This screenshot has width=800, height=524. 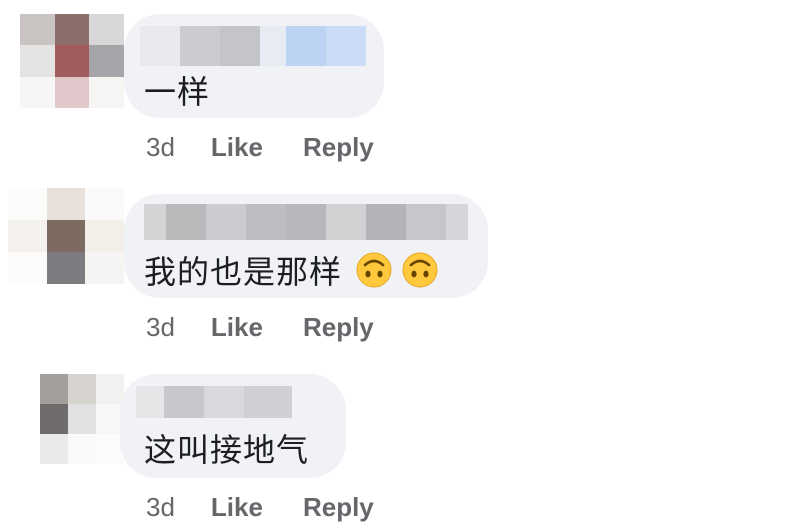 What do you see at coordinates (243, 272) in the screenshot?
I see `comment-text-label: 我的也是那样` at bounding box center [243, 272].